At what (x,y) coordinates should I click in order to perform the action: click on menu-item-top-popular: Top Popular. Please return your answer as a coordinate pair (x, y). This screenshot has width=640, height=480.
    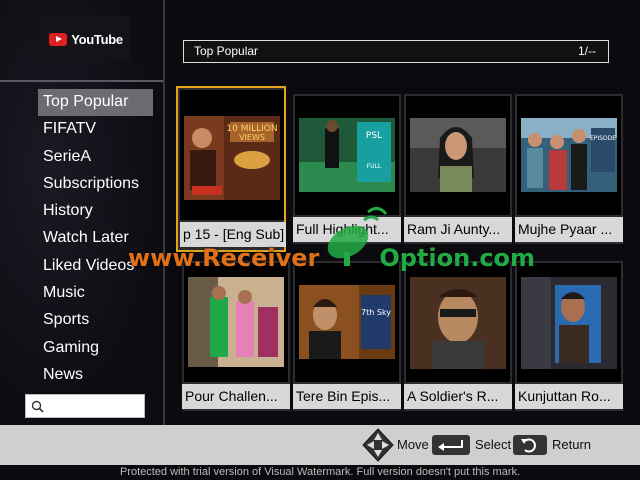
    Looking at the image, I should click on (95, 103).